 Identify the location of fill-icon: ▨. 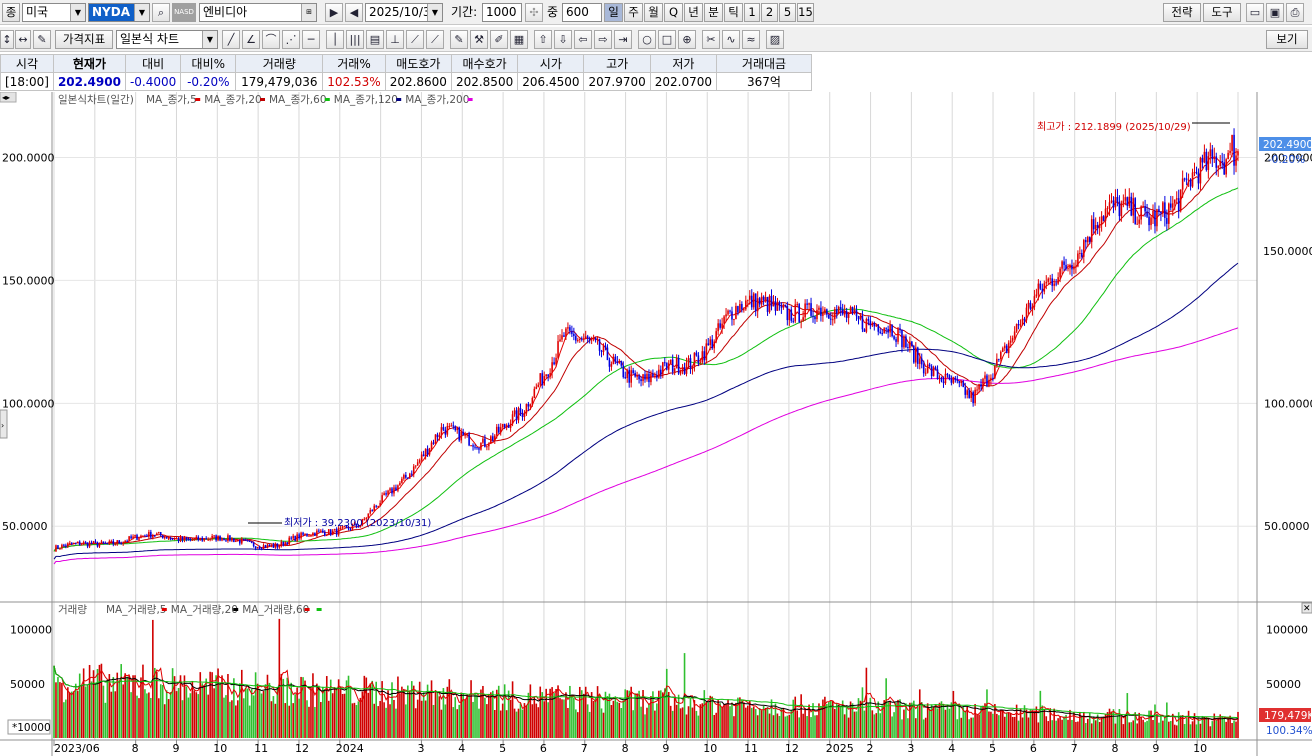
(775, 39).